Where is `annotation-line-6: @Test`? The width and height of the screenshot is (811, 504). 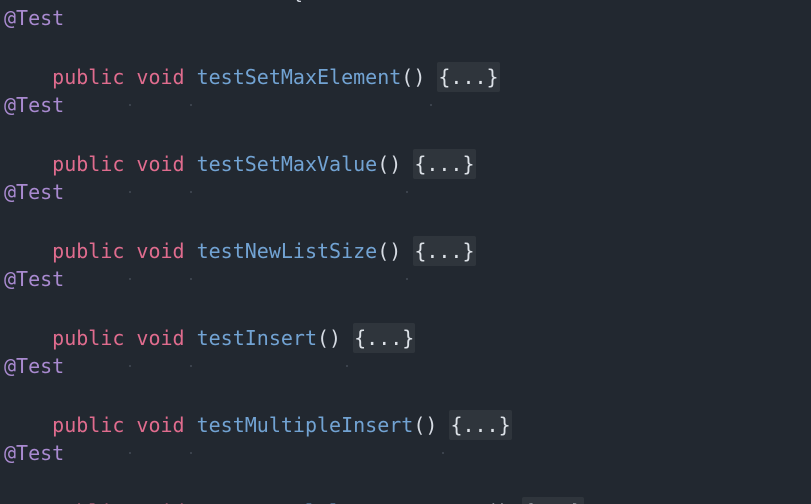
annotation-line-6: @Test is located at coordinates (34, 453).